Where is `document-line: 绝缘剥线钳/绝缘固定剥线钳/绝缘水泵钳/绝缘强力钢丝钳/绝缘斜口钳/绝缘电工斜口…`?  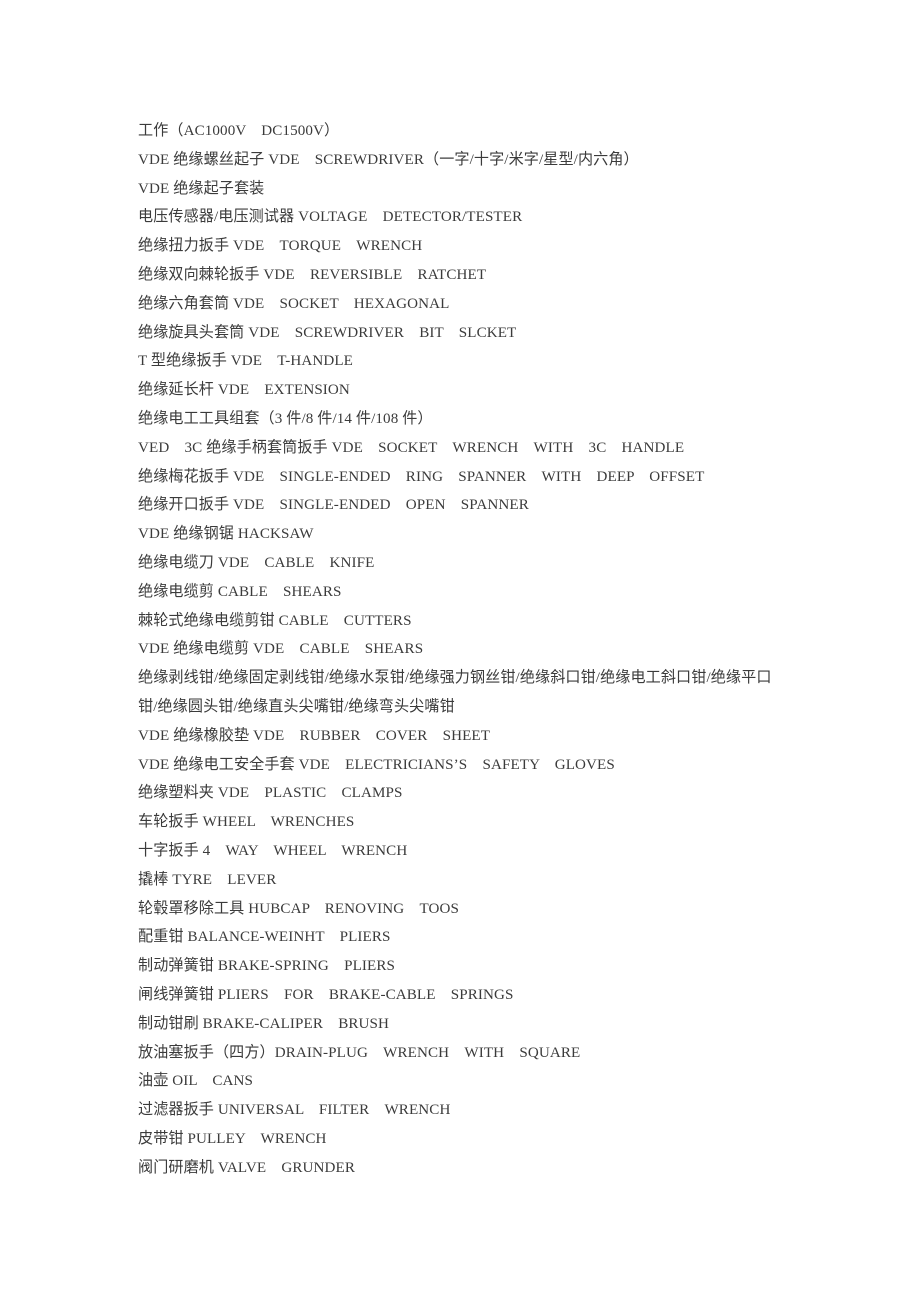 document-line: 绝缘剥线钳/绝缘固定剥线钳/绝缘水泵钳/绝缘强力钢丝钳/绝缘斜口钳/绝缘电工斜口… is located at coordinates (455, 692).